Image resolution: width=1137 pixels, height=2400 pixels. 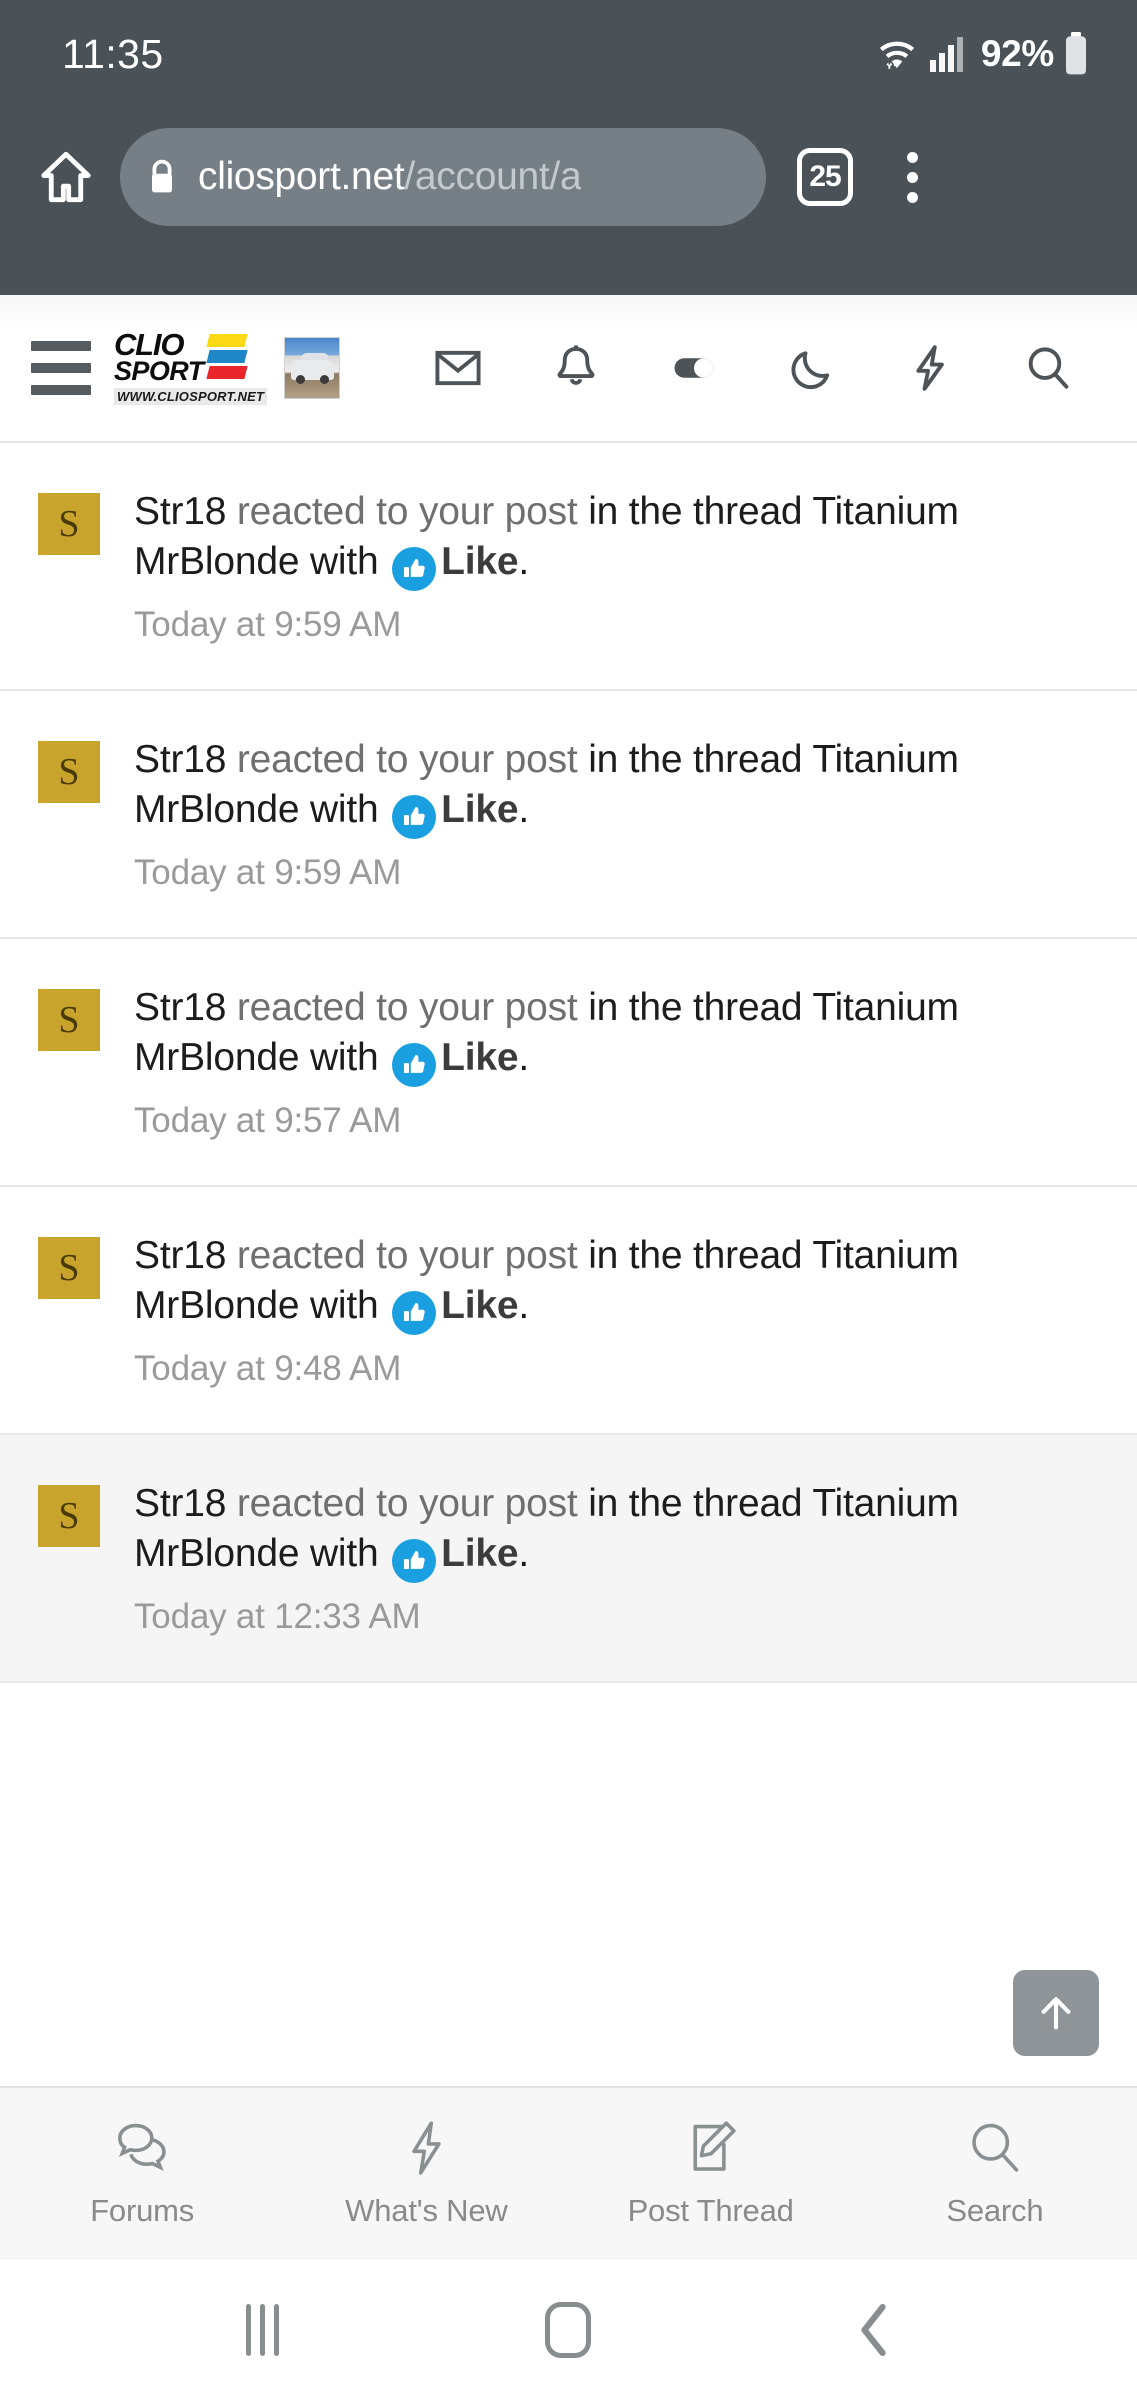 I want to click on address-bar-url: cliosport.net/account/a, so click(x=389, y=177).